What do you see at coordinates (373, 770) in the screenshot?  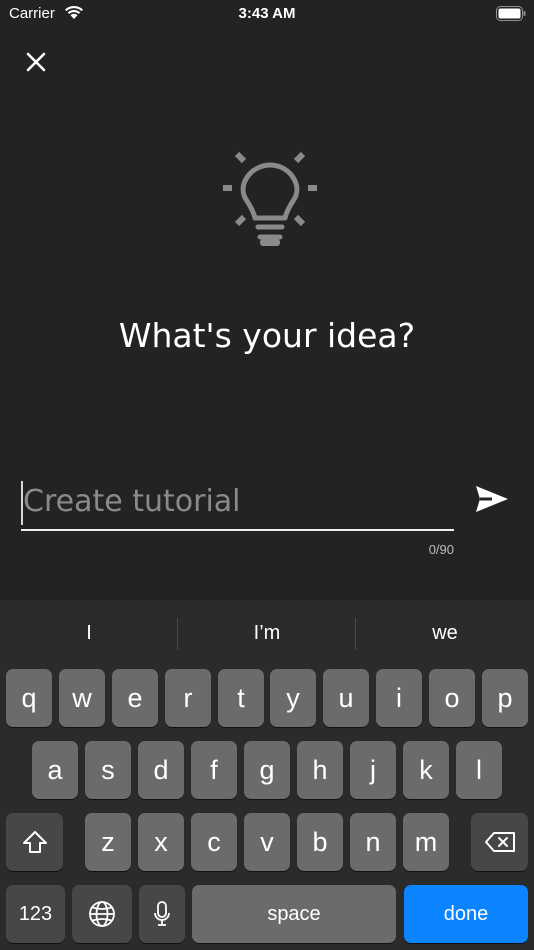 I see `key-j: j` at bounding box center [373, 770].